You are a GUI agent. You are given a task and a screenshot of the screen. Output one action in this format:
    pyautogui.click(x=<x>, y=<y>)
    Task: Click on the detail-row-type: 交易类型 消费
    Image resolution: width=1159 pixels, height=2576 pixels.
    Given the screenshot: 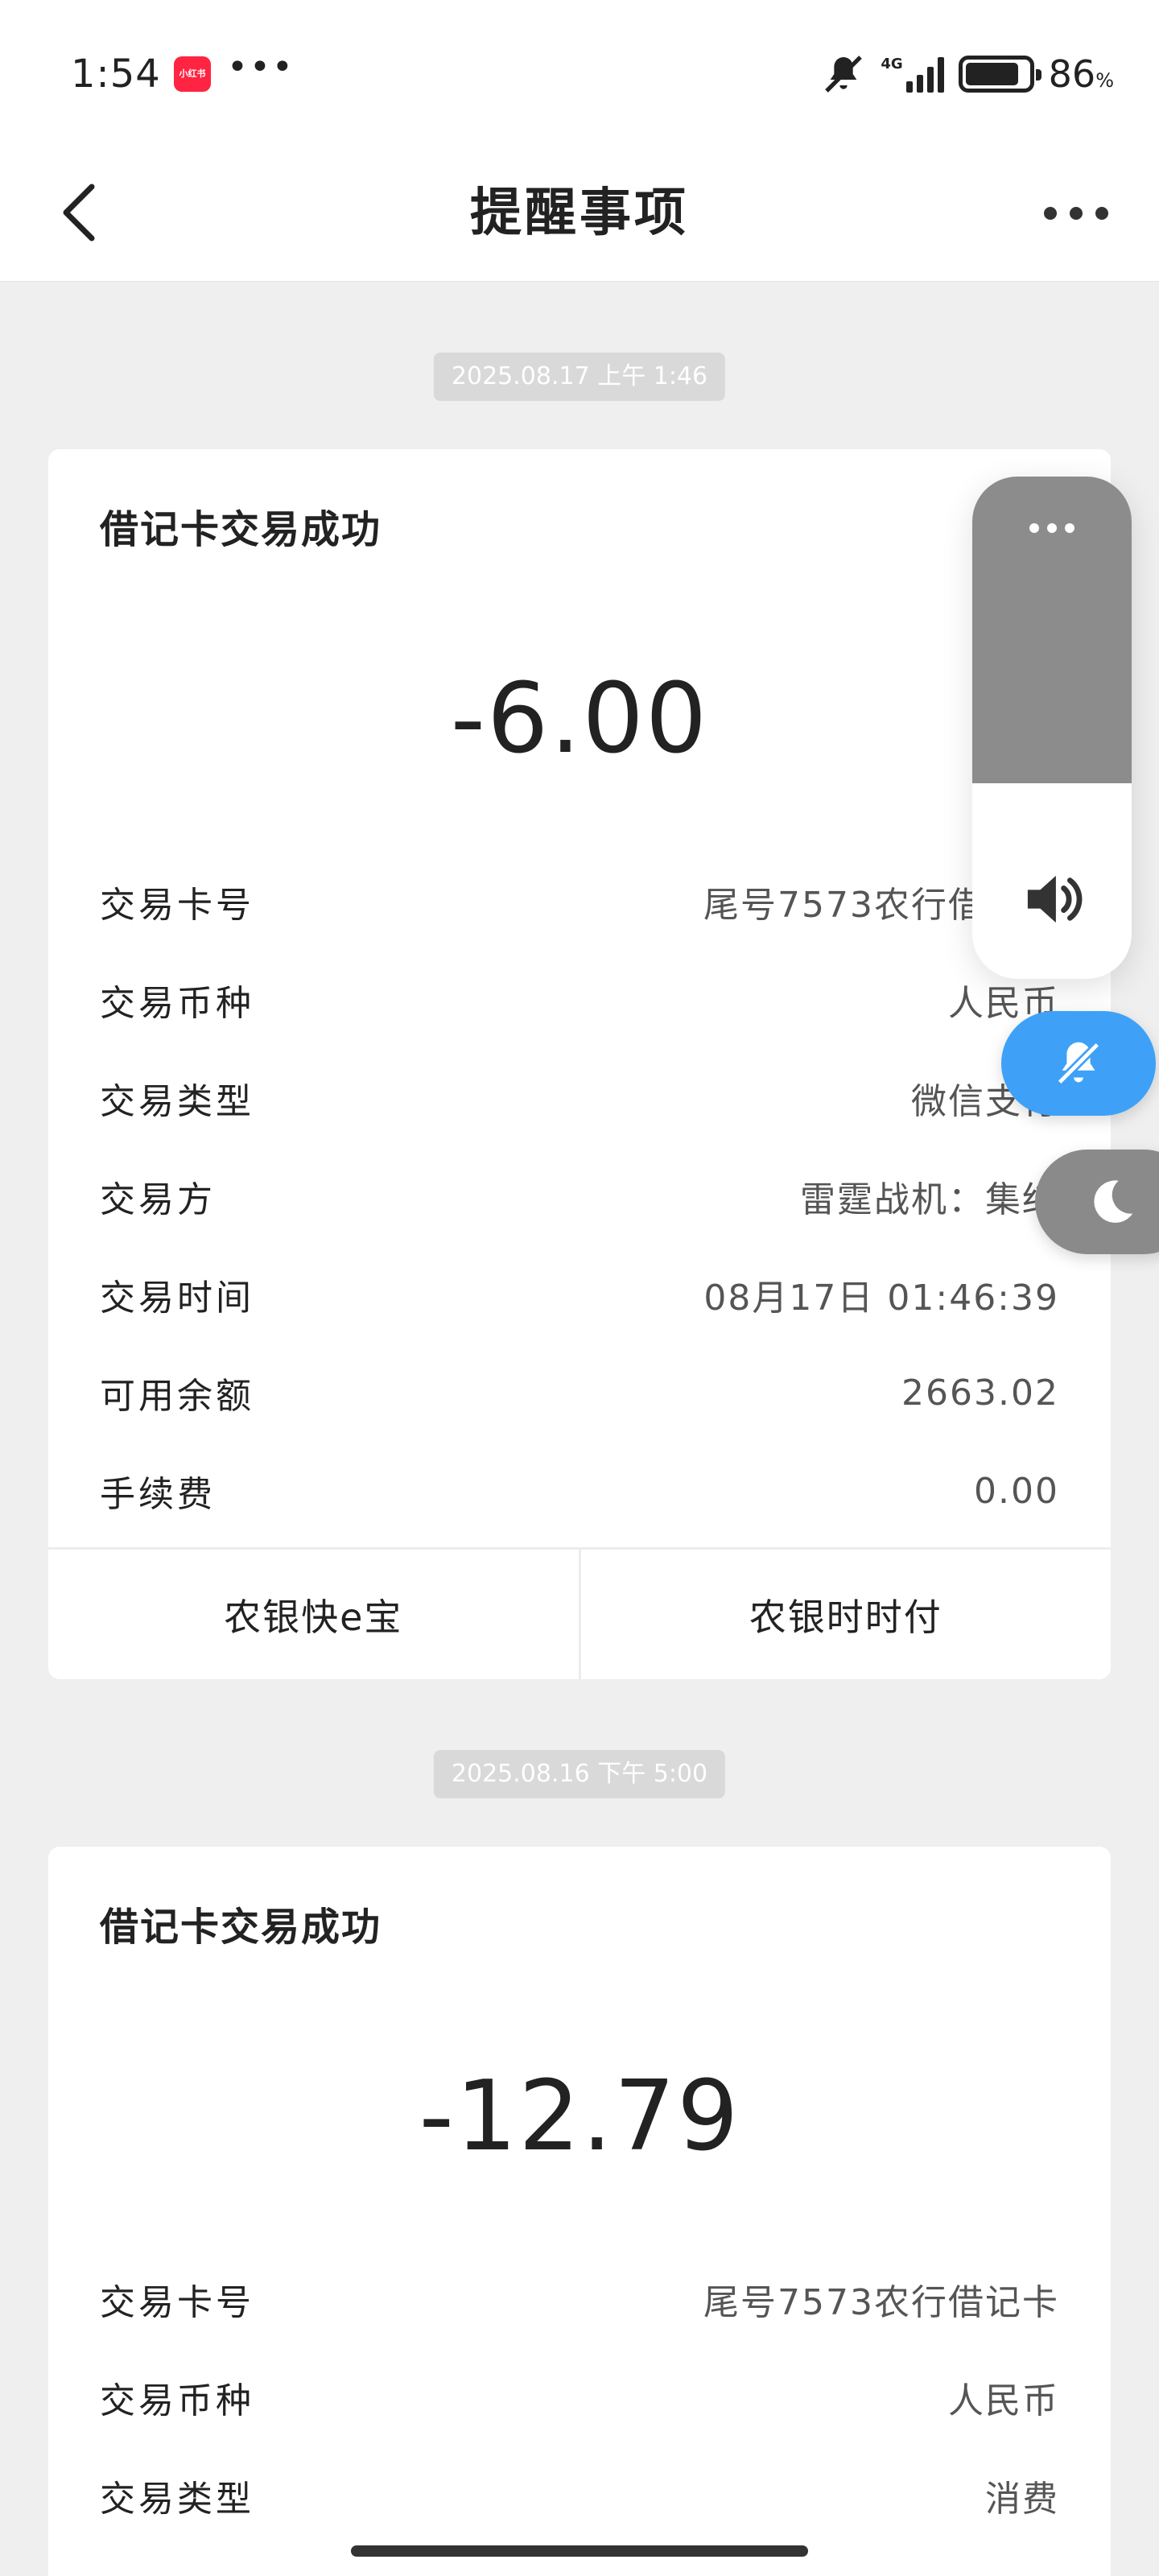 What is the action you would take?
    pyautogui.click(x=579, y=2499)
    